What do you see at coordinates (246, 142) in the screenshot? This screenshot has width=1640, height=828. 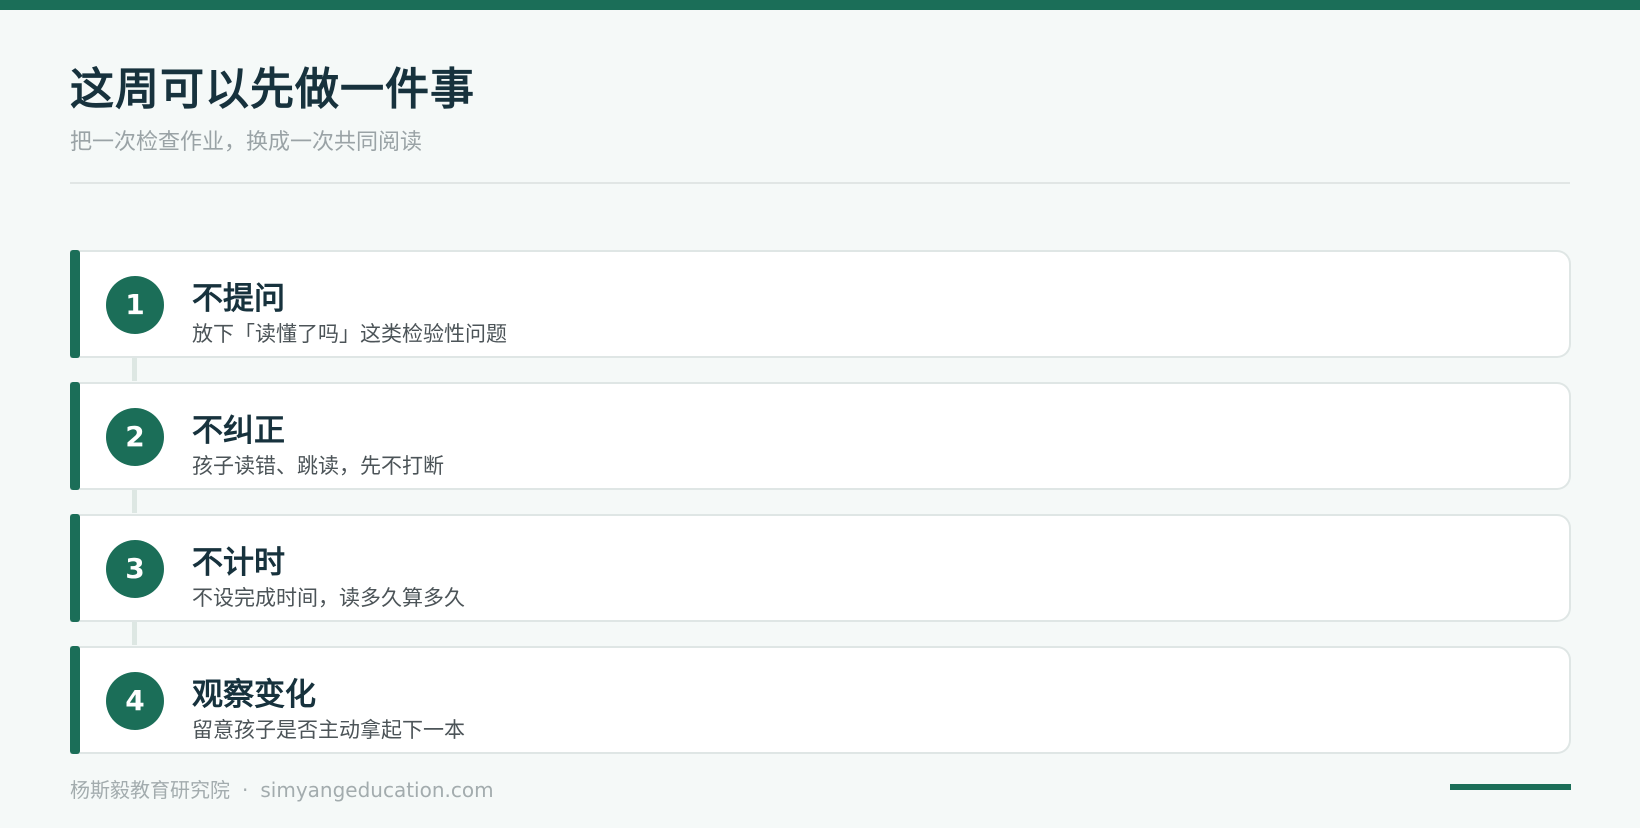 I see `page-subtitle: 把一次检查作业，换成一次共同阅读` at bounding box center [246, 142].